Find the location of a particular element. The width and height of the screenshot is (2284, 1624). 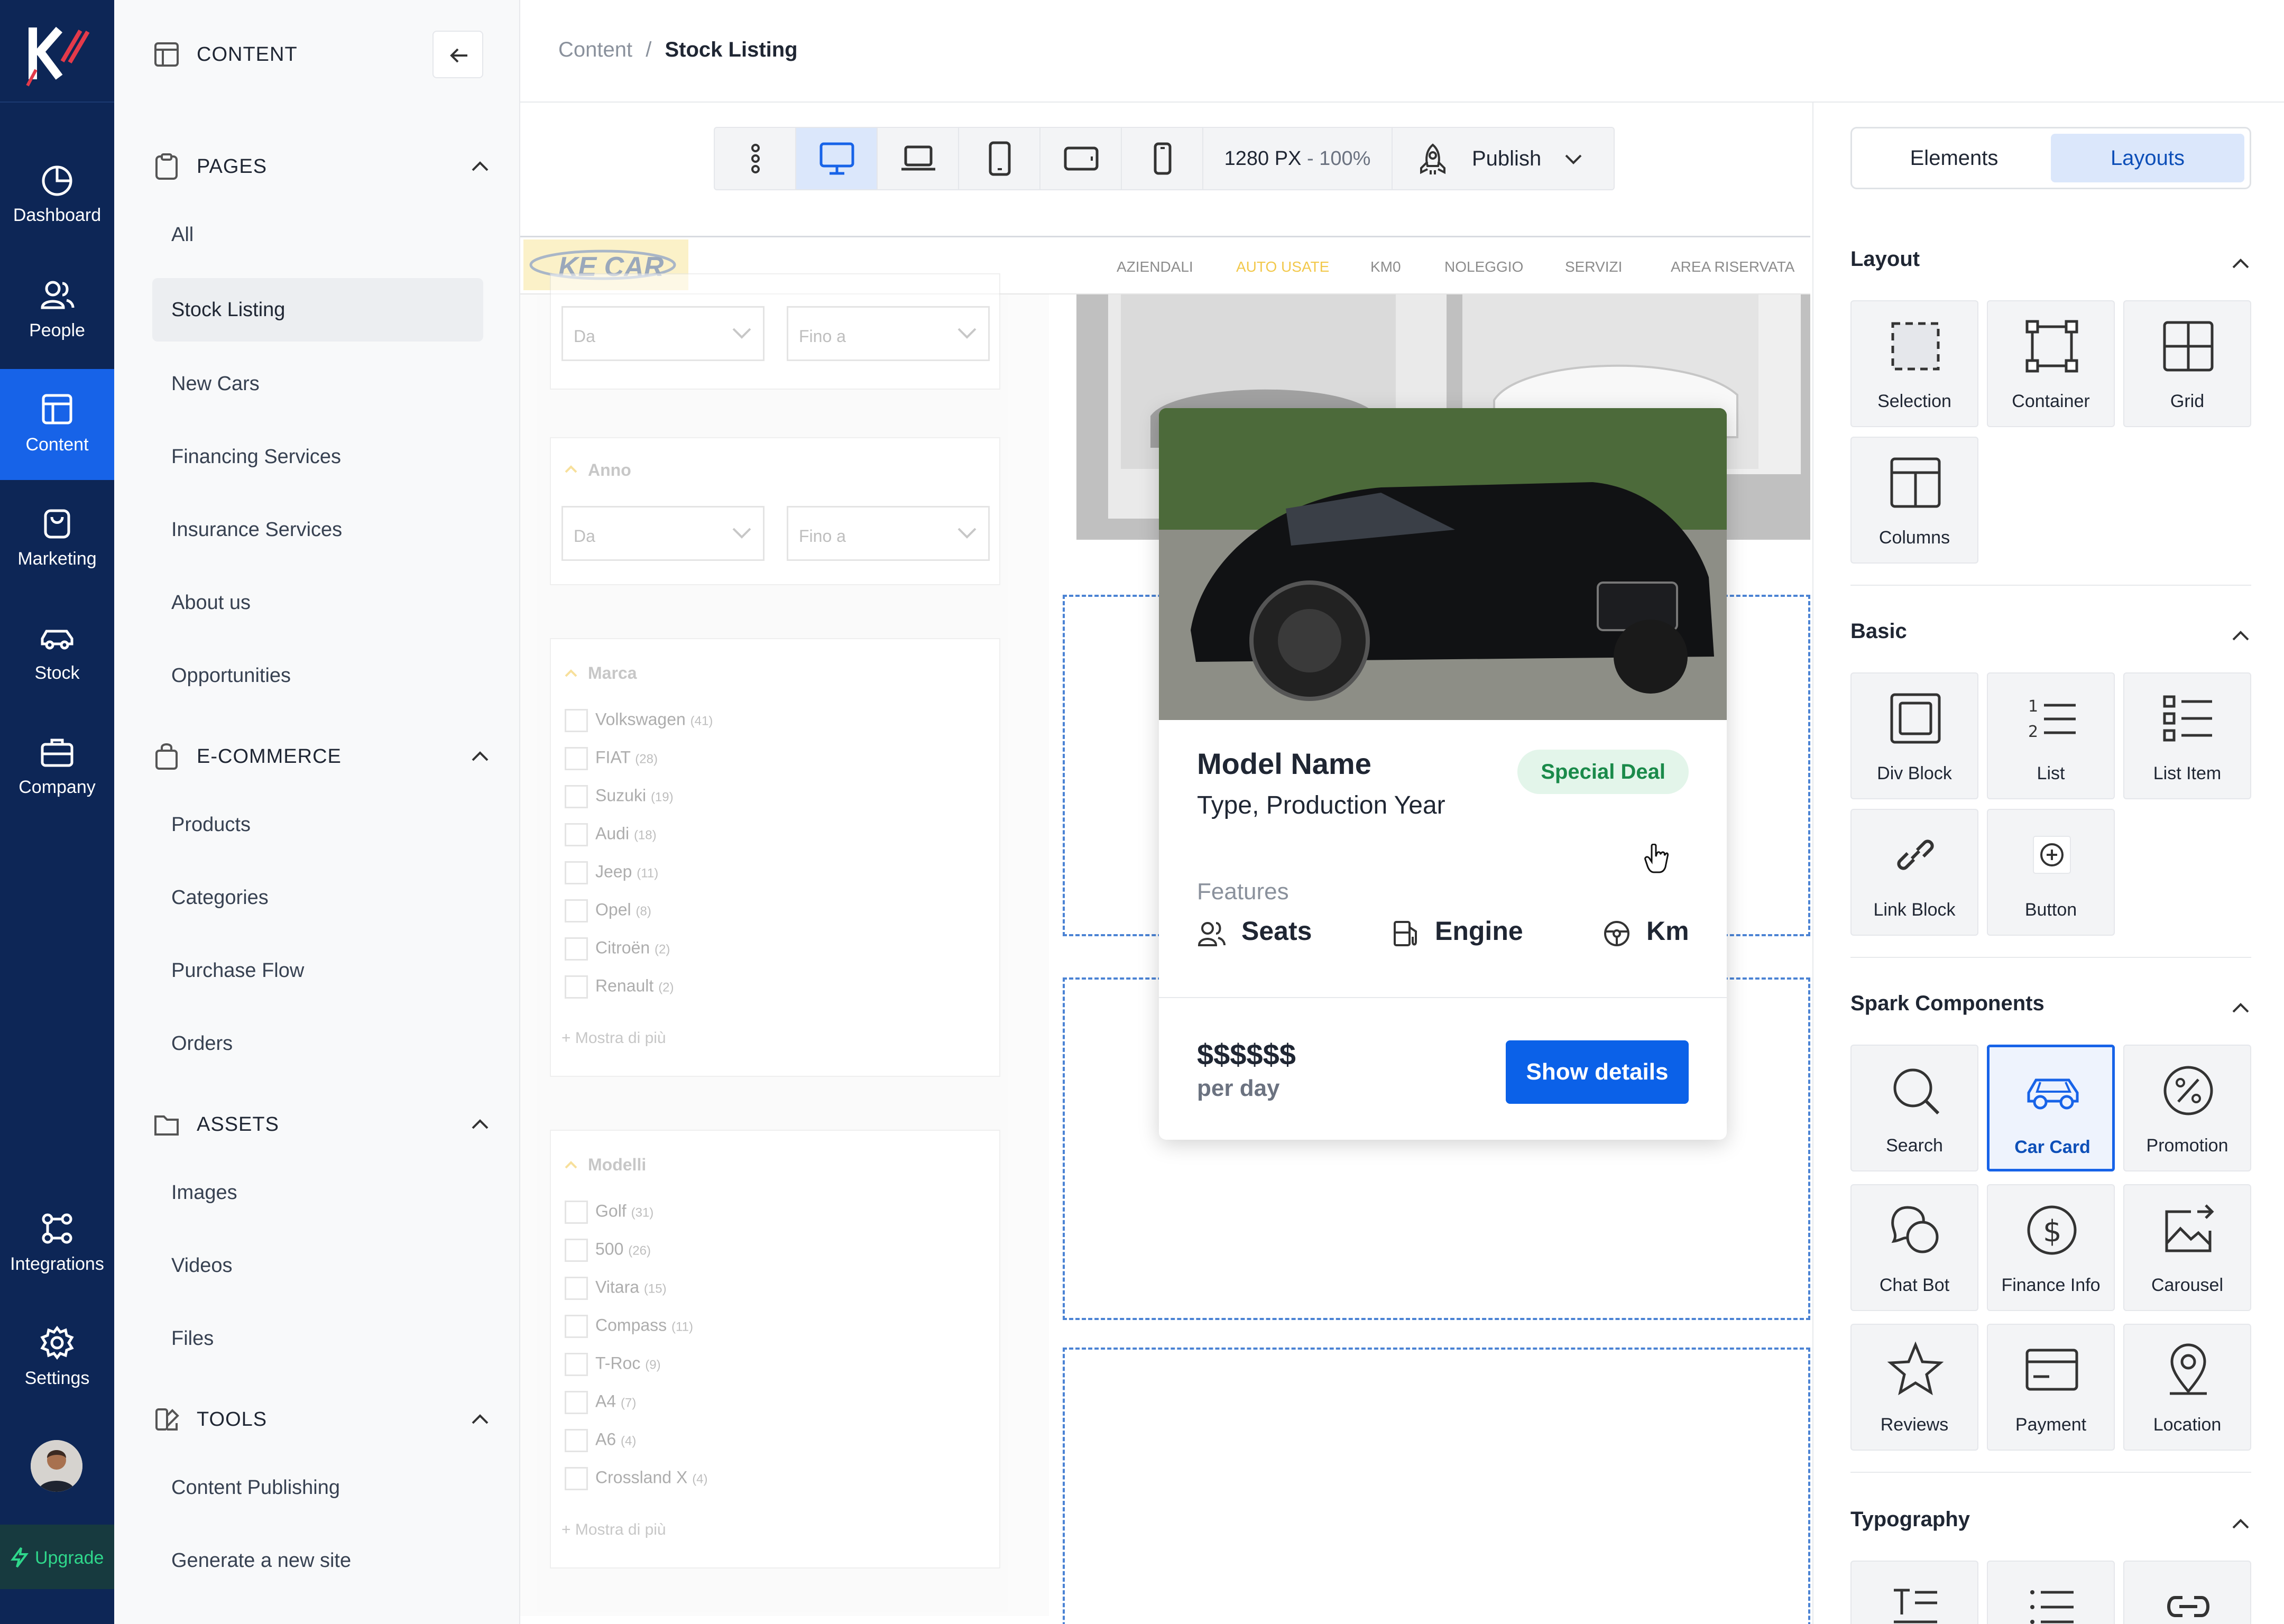

tile-button: Button is located at coordinates (2051, 872).